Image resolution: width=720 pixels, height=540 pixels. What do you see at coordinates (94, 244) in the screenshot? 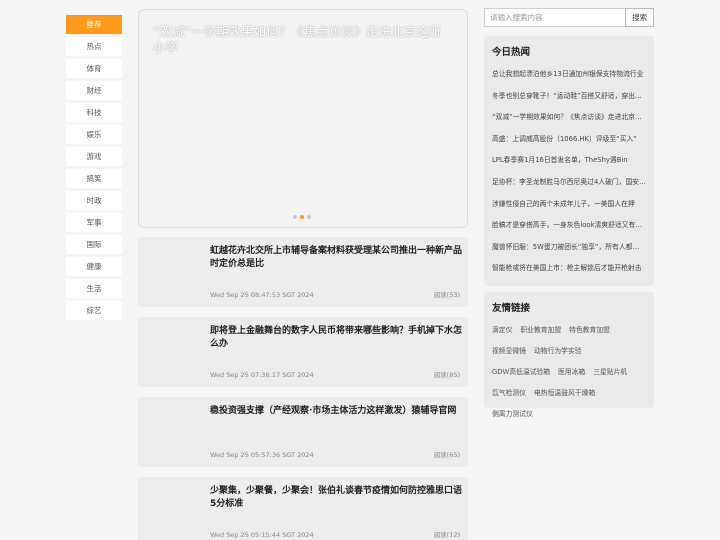
I see `nav-item: 国际` at bounding box center [94, 244].